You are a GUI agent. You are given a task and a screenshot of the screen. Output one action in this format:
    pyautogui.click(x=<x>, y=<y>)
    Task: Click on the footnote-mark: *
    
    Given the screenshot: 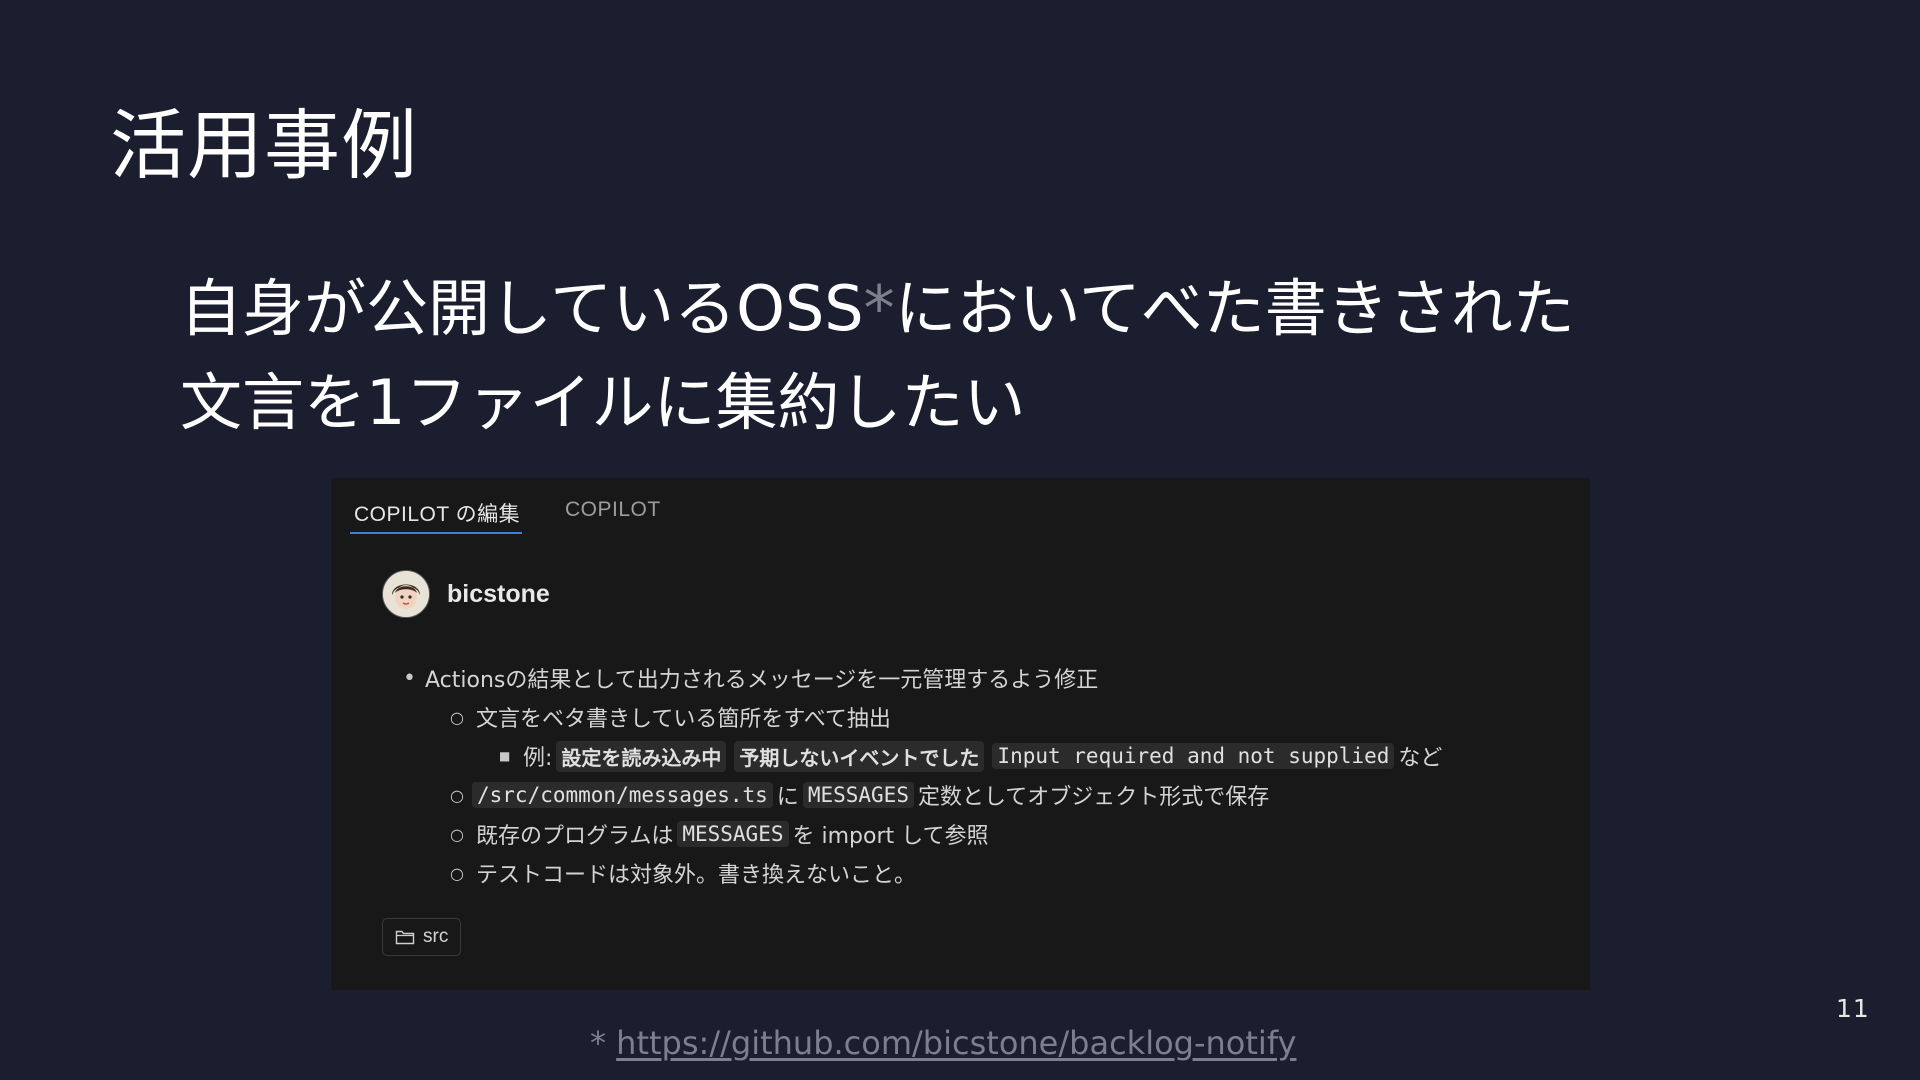 What is the action you would take?
    pyautogui.click(x=598, y=1043)
    